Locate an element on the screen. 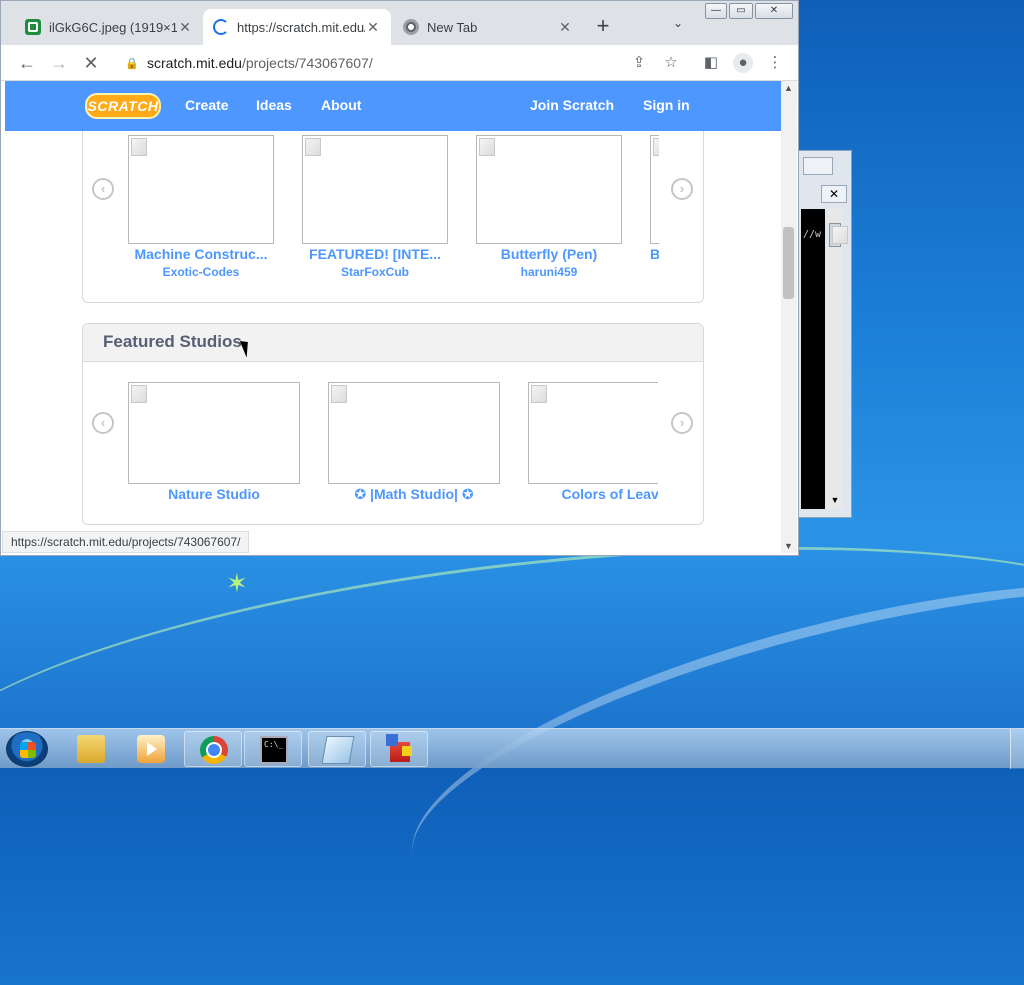 Image resolution: width=1024 pixels, height=985 pixels. project-title: B is located at coordinates (654, 254).